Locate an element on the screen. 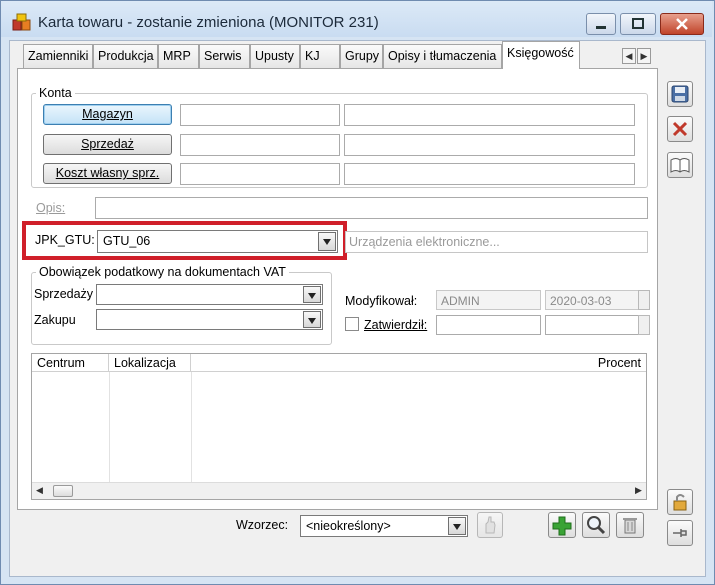  trash-icon is located at coordinates (630, 526).